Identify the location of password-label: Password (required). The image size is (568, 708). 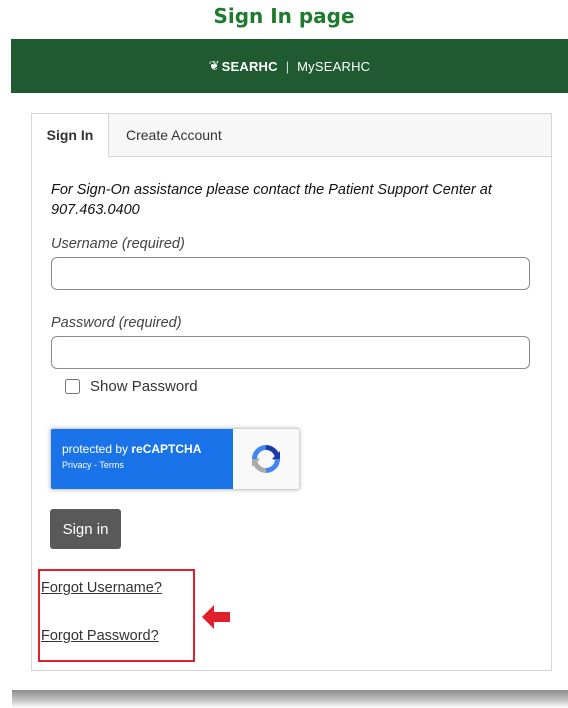
(116, 323).